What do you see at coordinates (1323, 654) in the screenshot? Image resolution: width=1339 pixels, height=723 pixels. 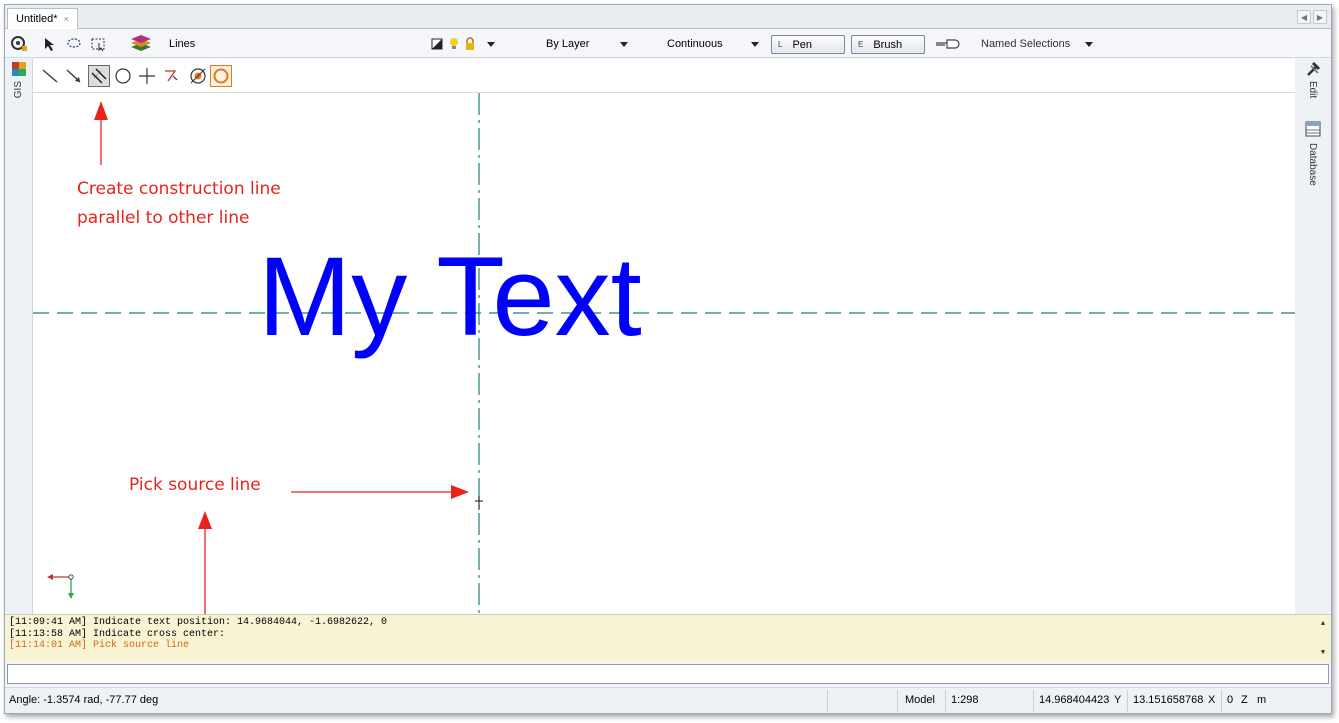 I see `scroll-down-icon: ▼` at bounding box center [1323, 654].